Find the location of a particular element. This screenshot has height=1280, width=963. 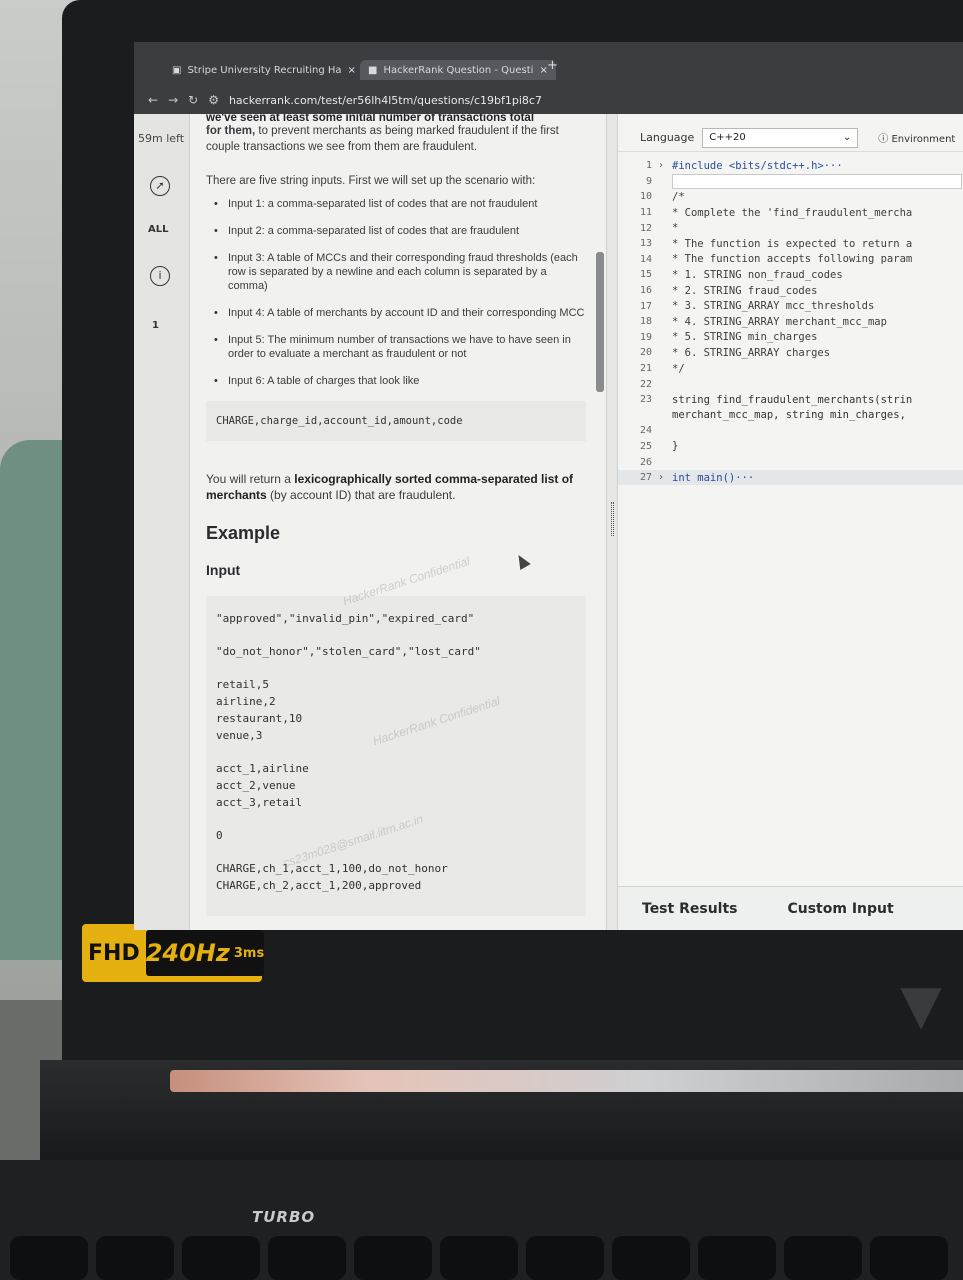

line-number: 21 is located at coordinates (645, 369).